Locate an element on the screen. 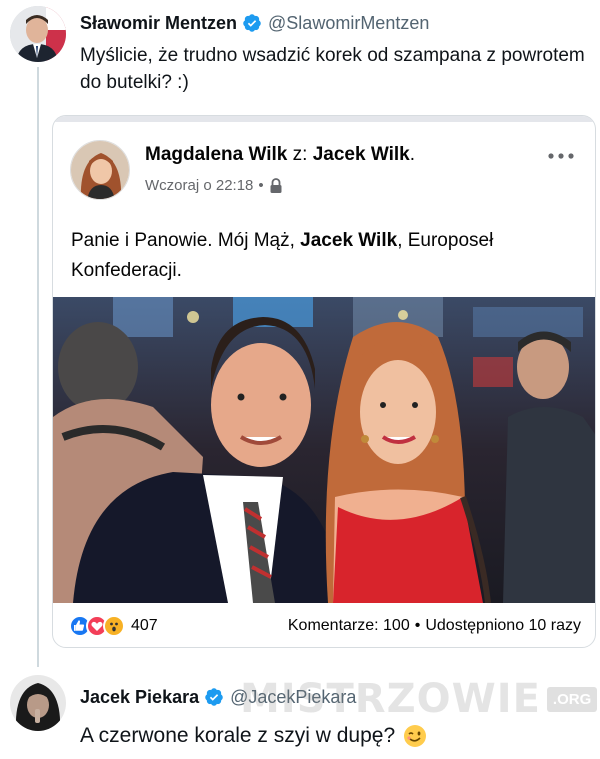  author-name: Sławomir Mentzen is located at coordinates (158, 23).